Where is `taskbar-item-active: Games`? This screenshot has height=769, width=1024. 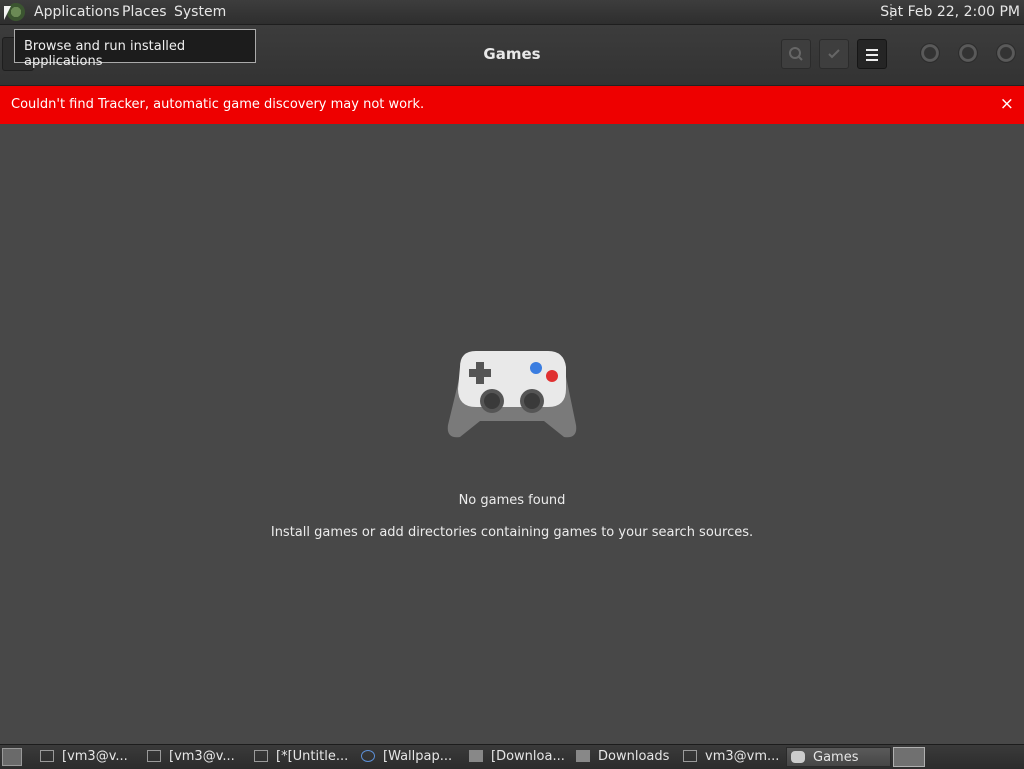 taskbar-item-active: Games is located at coordinates (838, 757).